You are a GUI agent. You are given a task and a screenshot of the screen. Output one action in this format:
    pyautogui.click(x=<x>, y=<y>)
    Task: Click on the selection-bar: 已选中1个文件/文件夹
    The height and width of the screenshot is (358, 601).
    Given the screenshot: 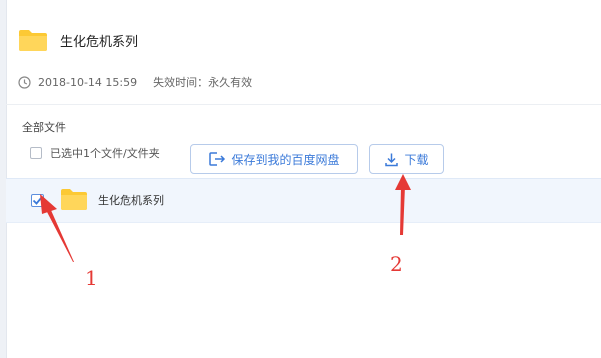 What is the action you would take?
    pyautogui.click(x=95, y=153)
    